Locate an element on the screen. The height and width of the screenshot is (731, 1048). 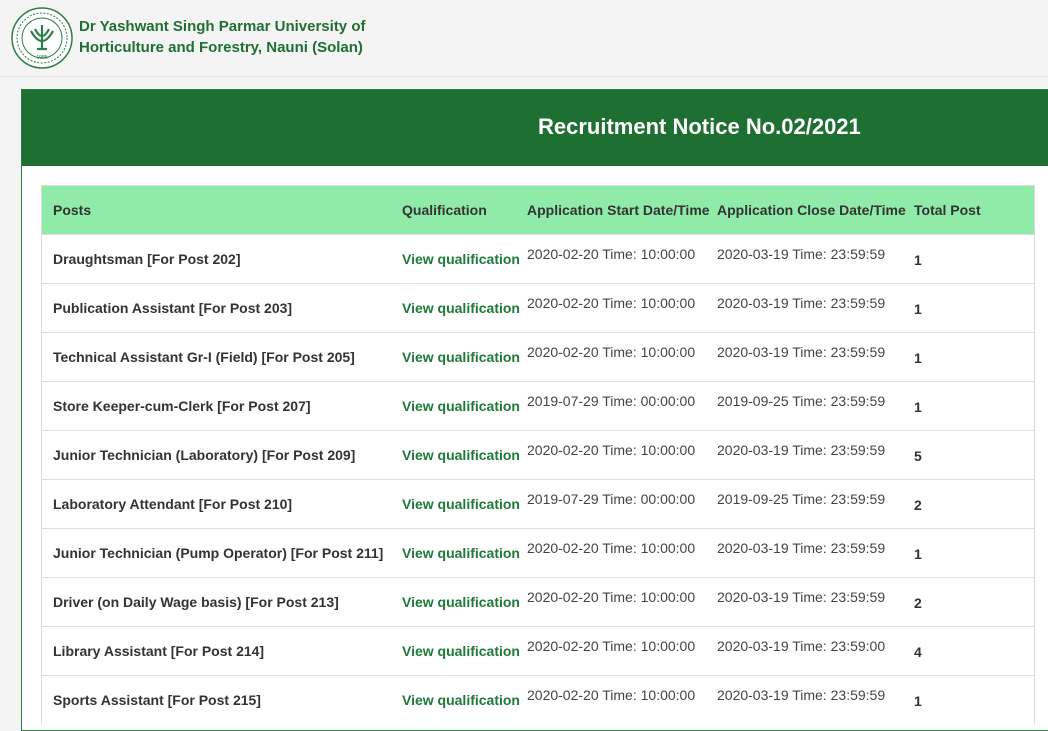
university-name-line1: Dr Yashwant Singh Parmar University of is located at coordinates (222, 26).